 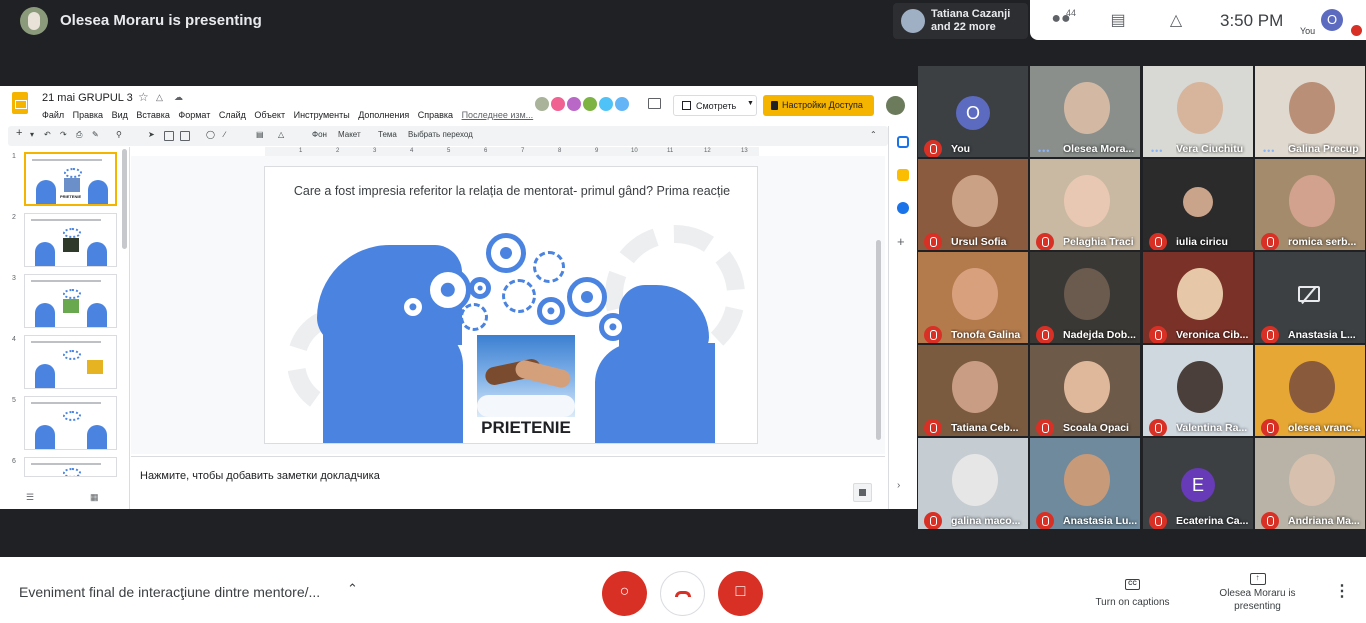 I want to click on participant-tile: Scoala Opaci, so click(x=1085, y=390).